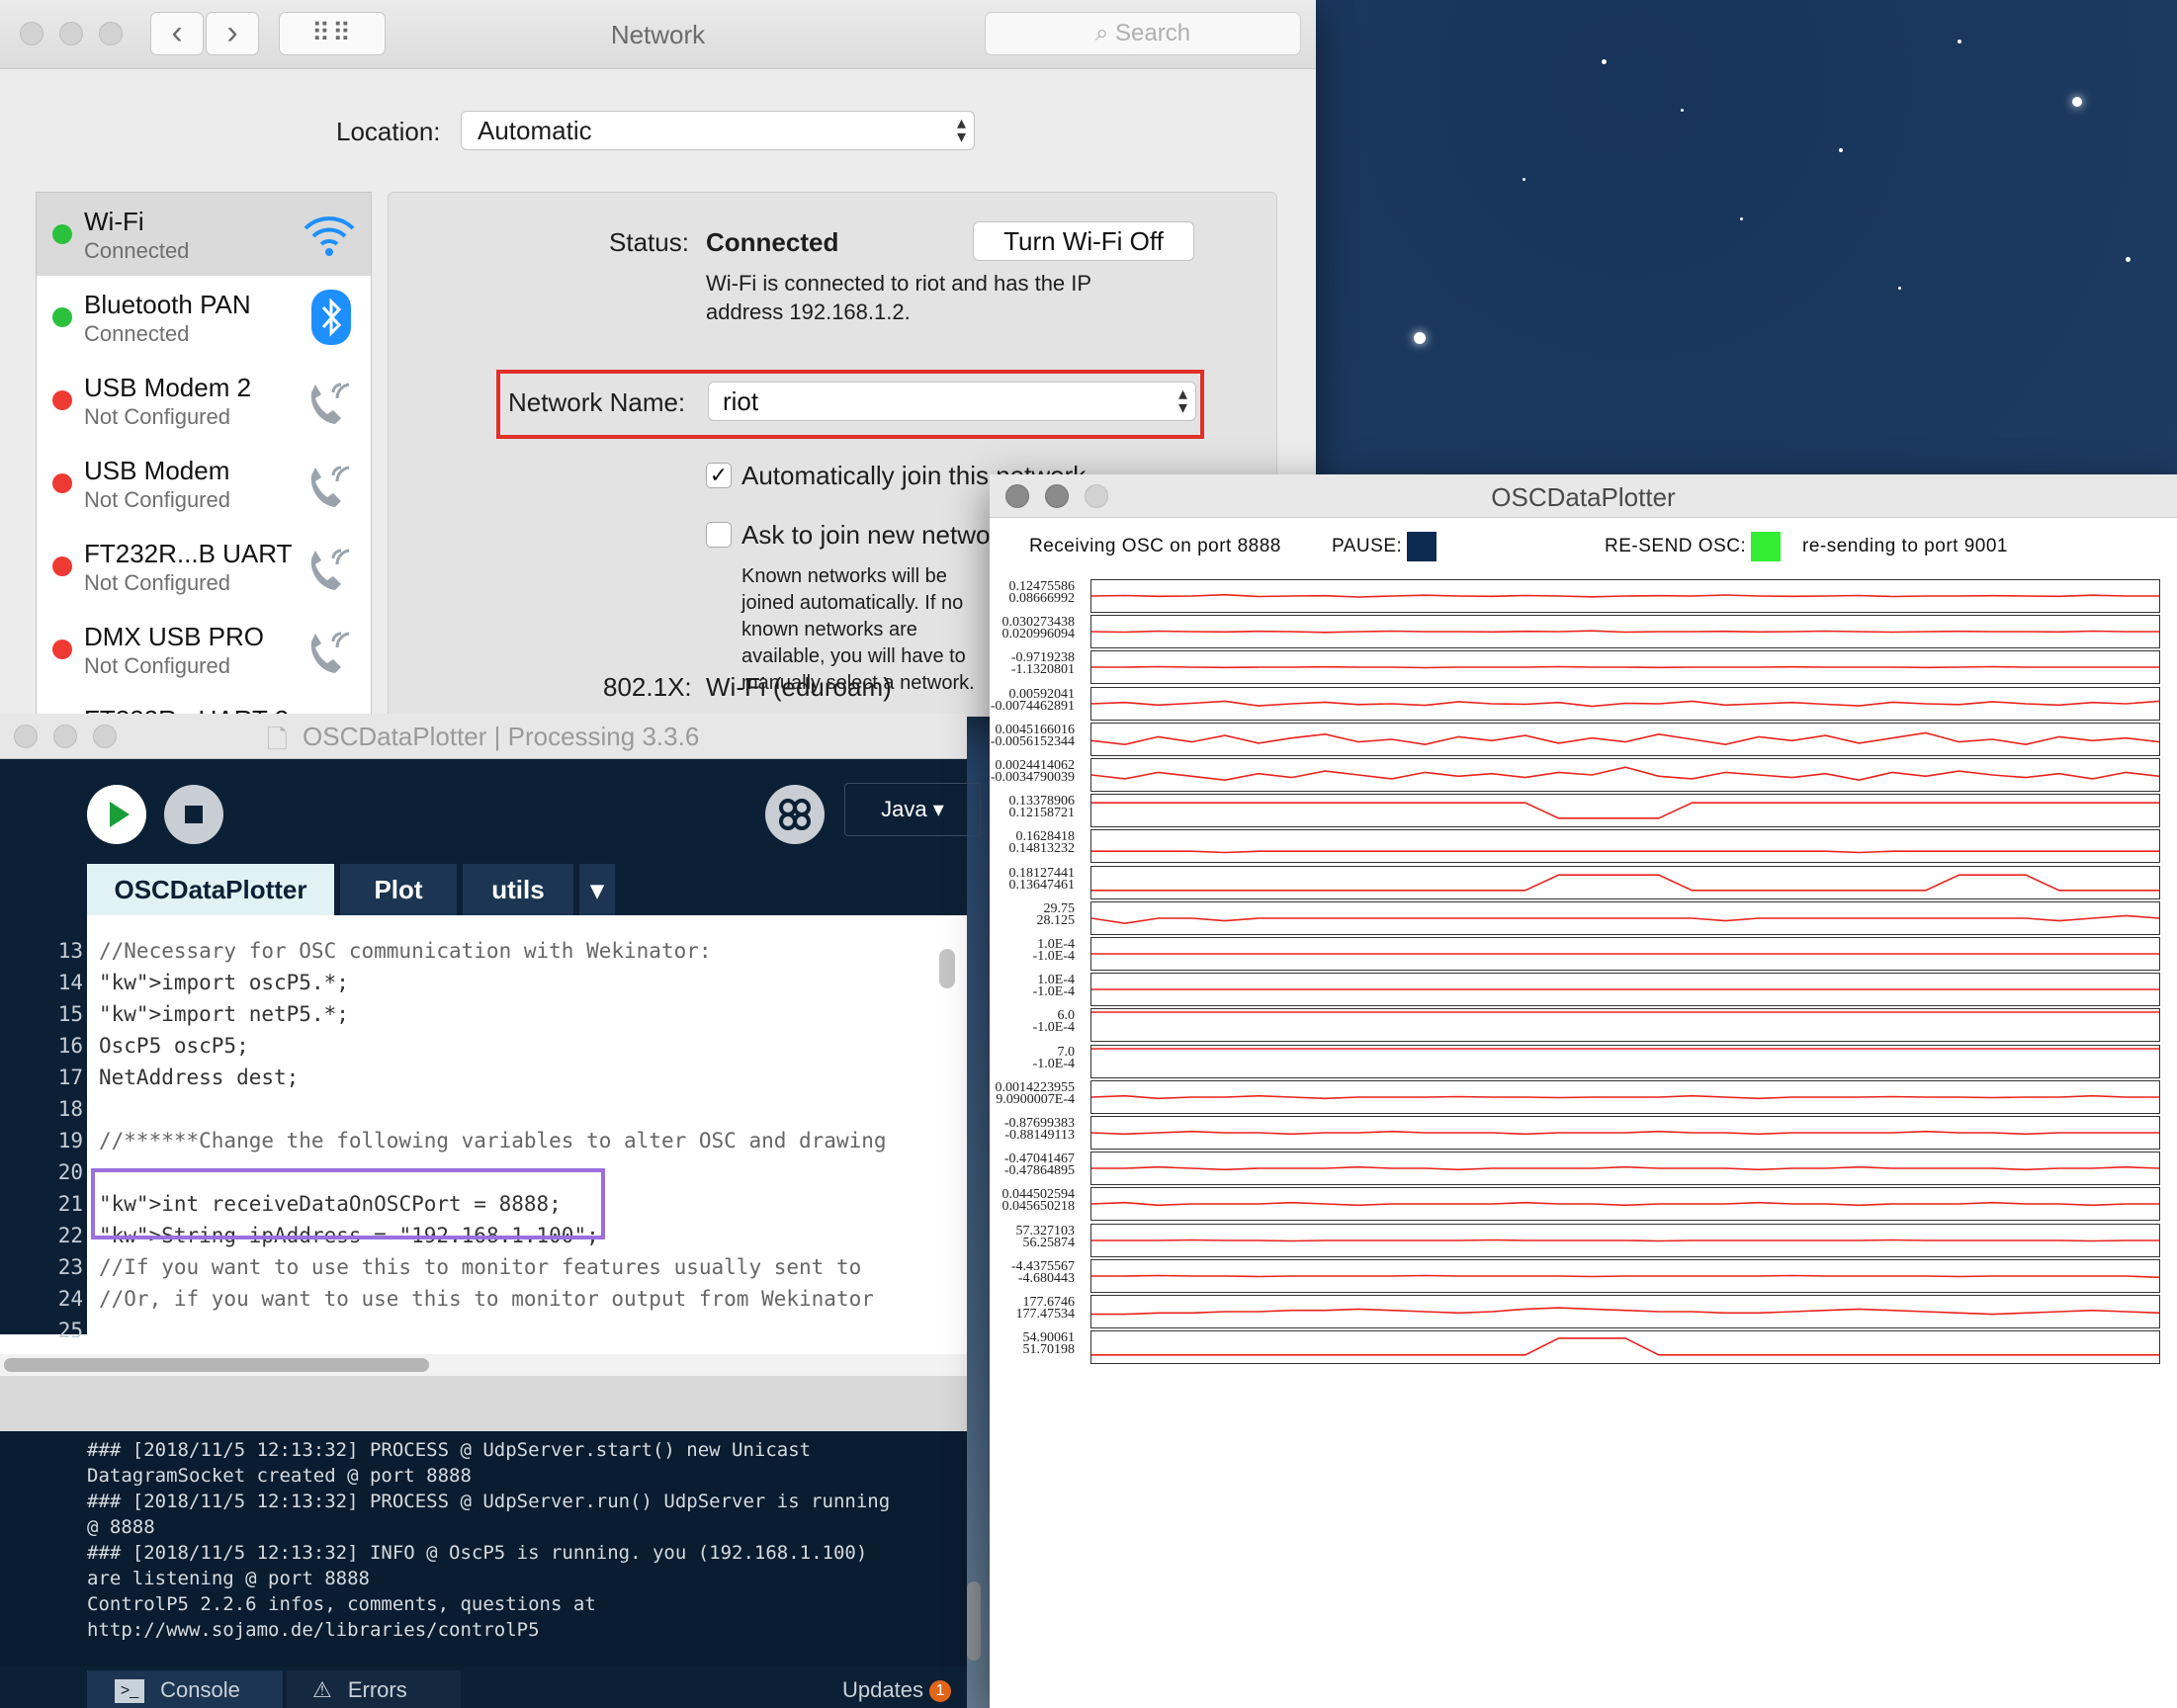 Image resolution: width=2177 pixels, height=1708 pixels. What do you see at coordinates (70, 1267) in the screenshot?
I see `line-number: 23` at bounding box center [70, 1267].